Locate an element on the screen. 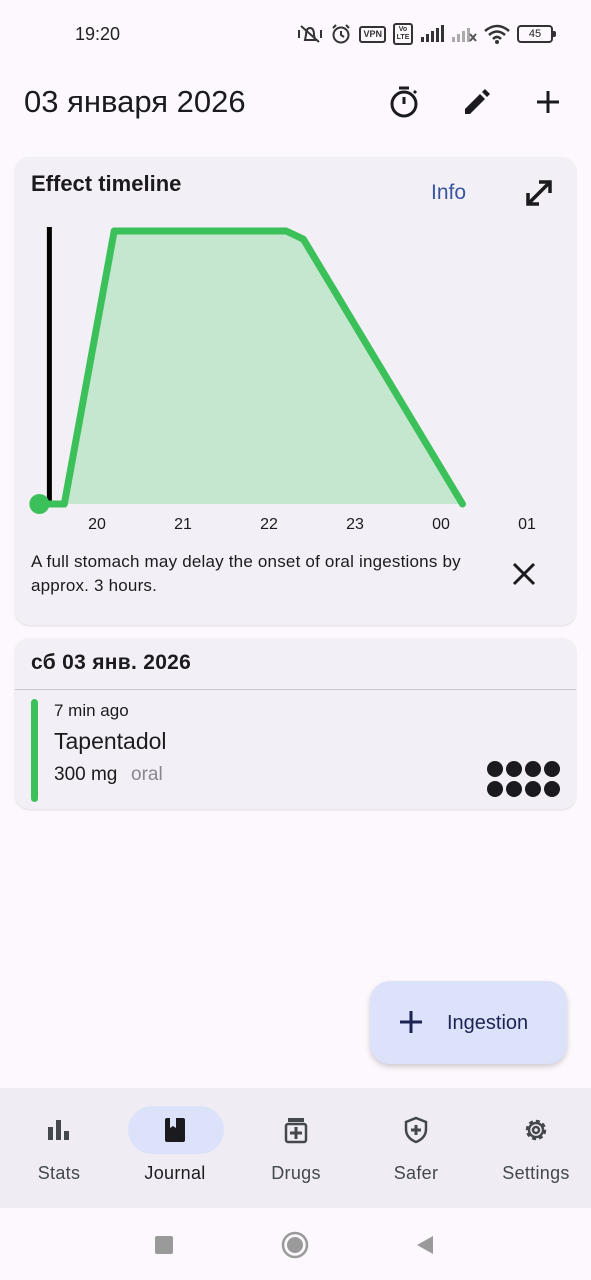 The height and width of the screenshot is (1280, 591). alarm-icon is located at coordinates (341, 34).